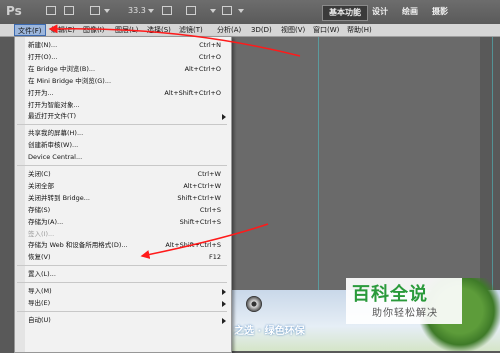 The image size is (500, 353). I want to click on menu-analysis: 分析(A), so click(229, 30).